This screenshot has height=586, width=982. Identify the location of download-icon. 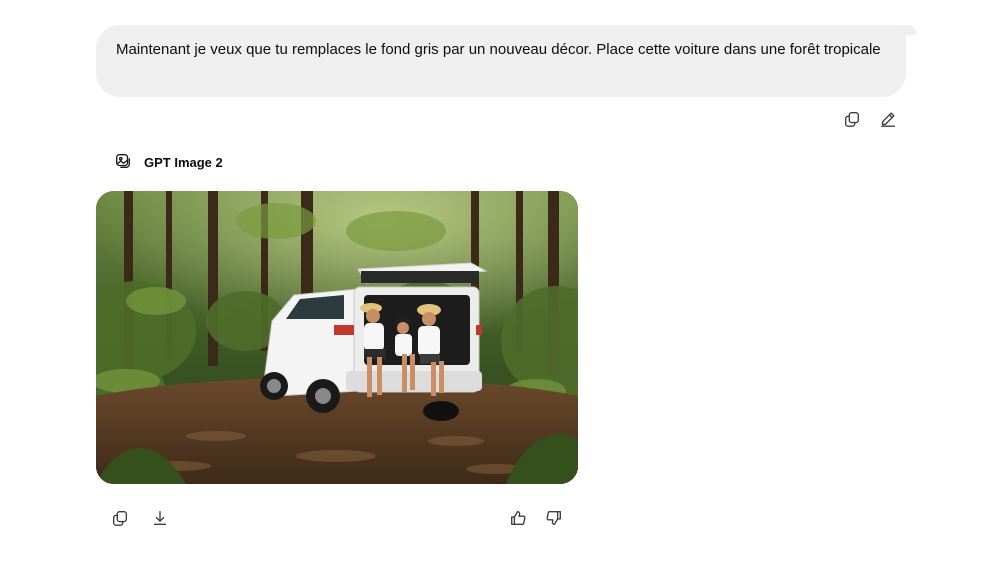
(160, 518).